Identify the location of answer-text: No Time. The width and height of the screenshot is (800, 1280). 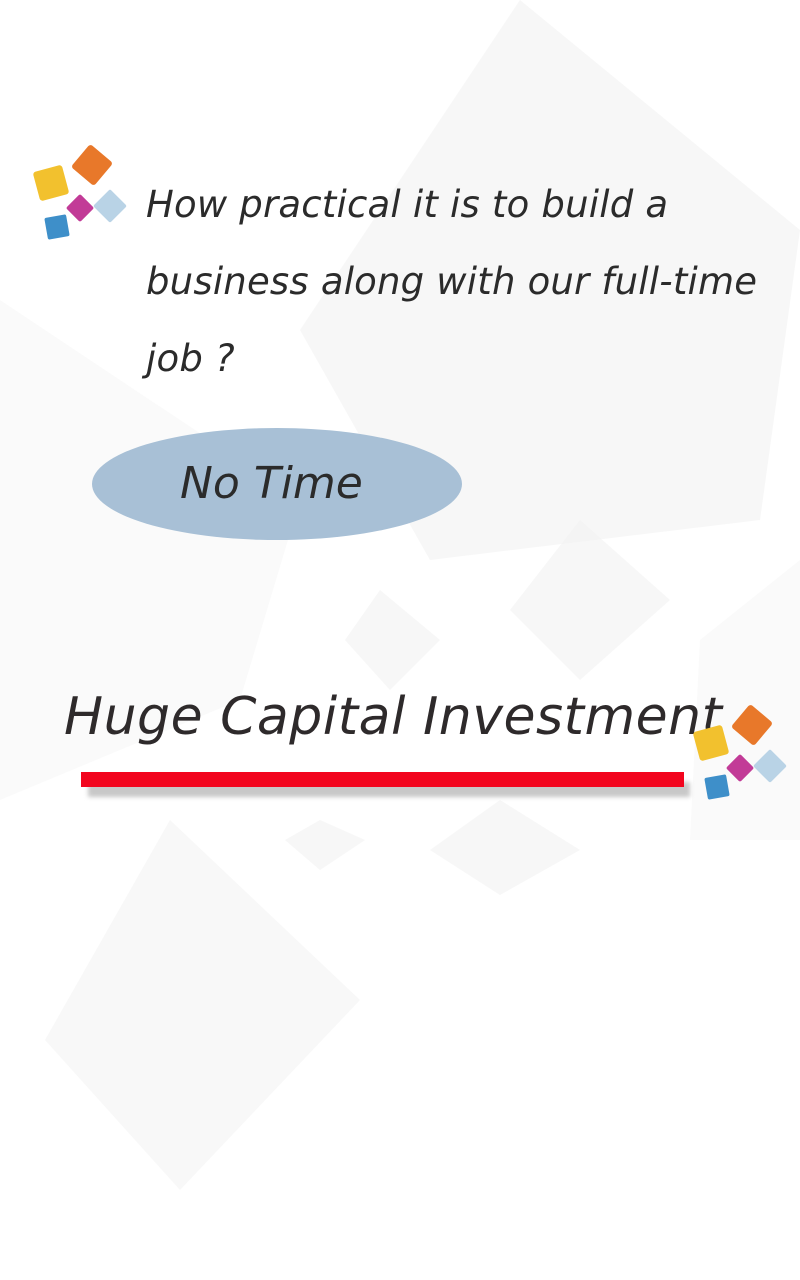
(271, 483).